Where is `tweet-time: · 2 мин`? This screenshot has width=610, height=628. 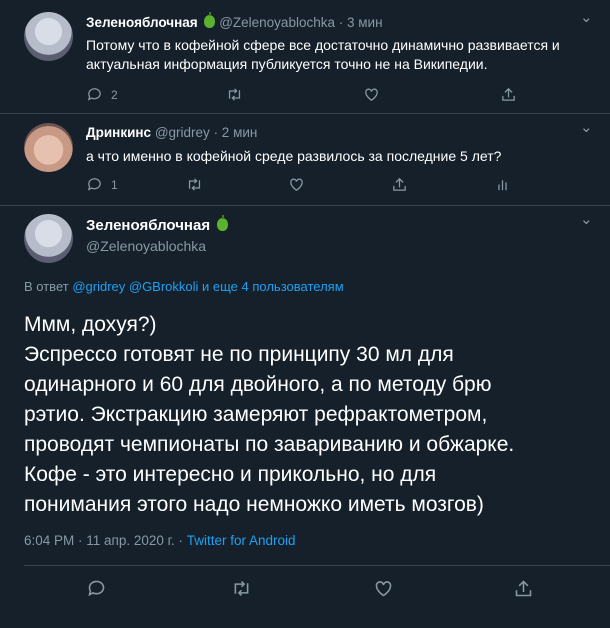
tweet-time: · 2 мин is located at coordinates (236, 132).